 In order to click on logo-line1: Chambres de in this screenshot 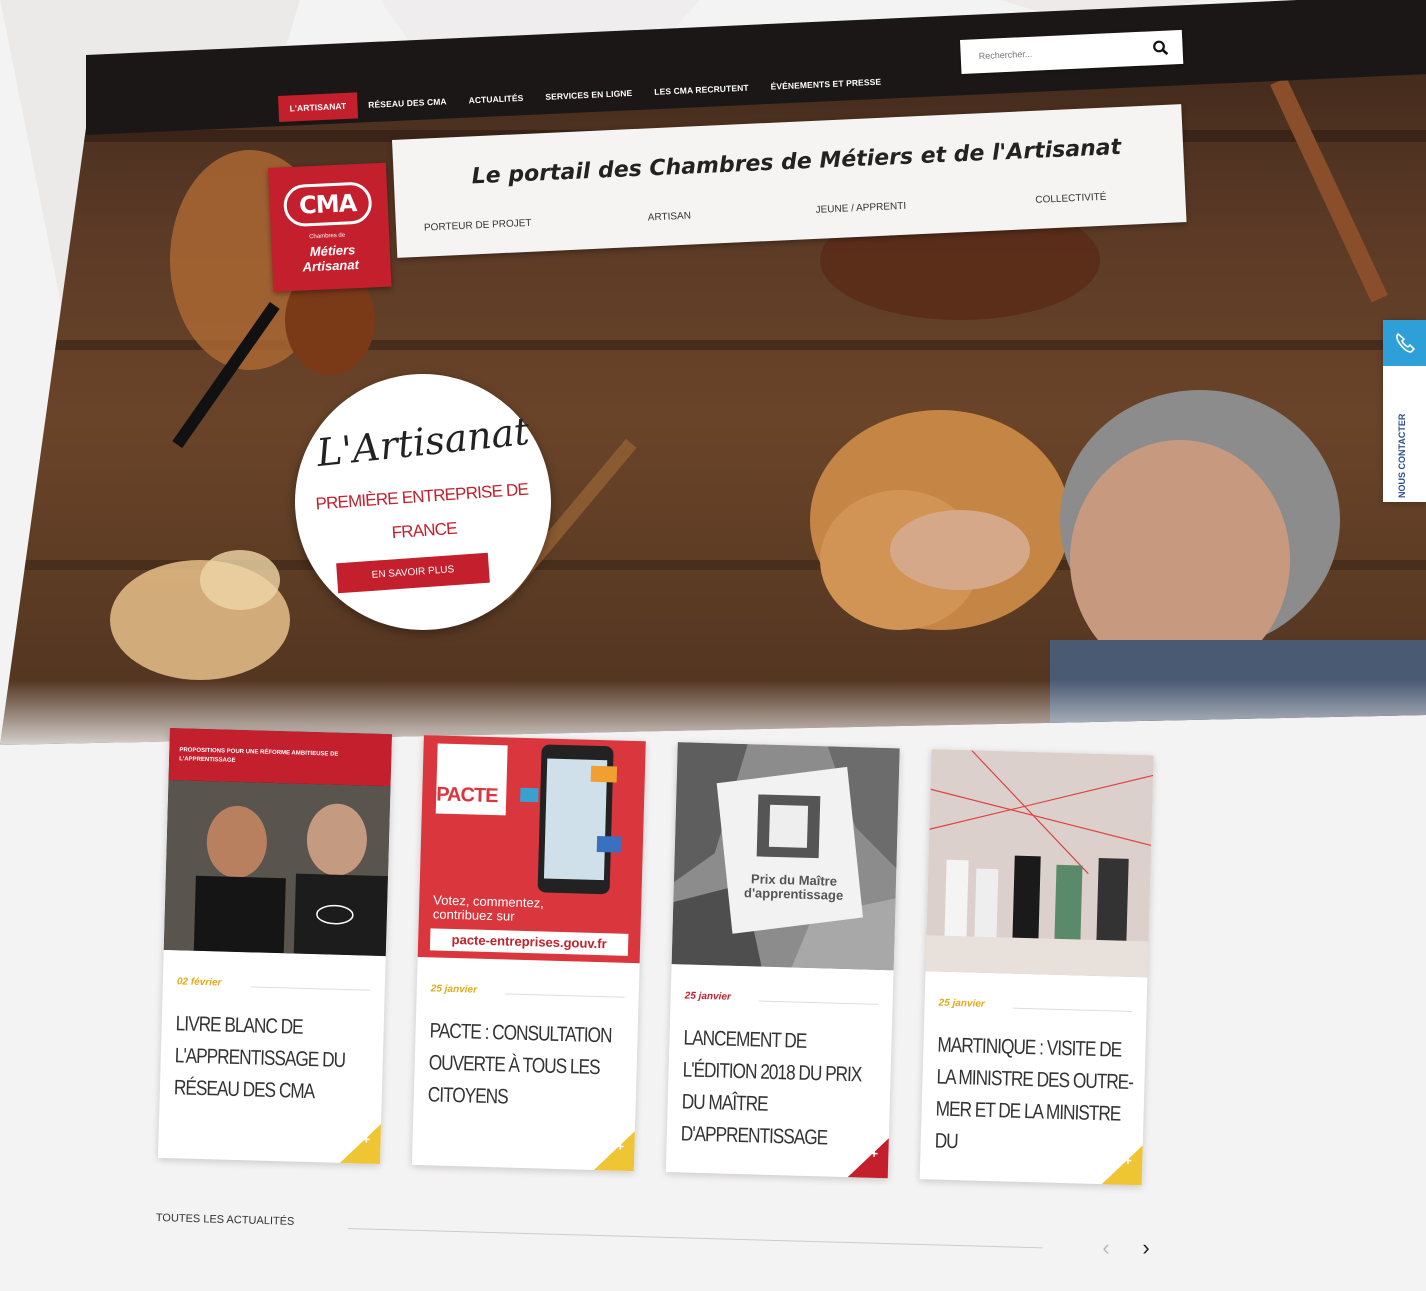, I will do `click(327, 236)`.